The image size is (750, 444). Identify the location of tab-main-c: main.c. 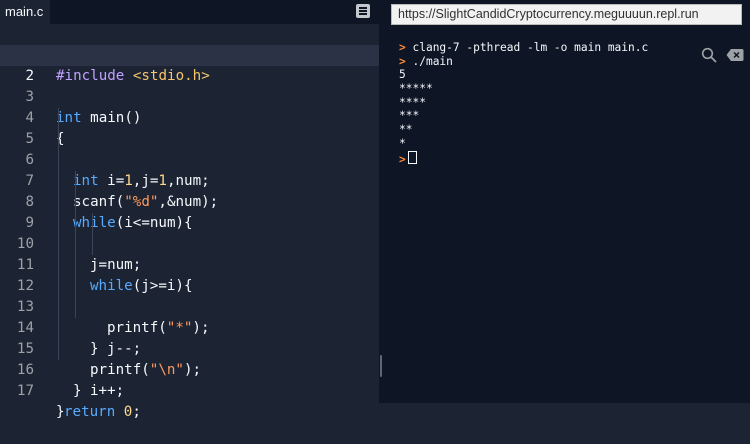
(25, 12).